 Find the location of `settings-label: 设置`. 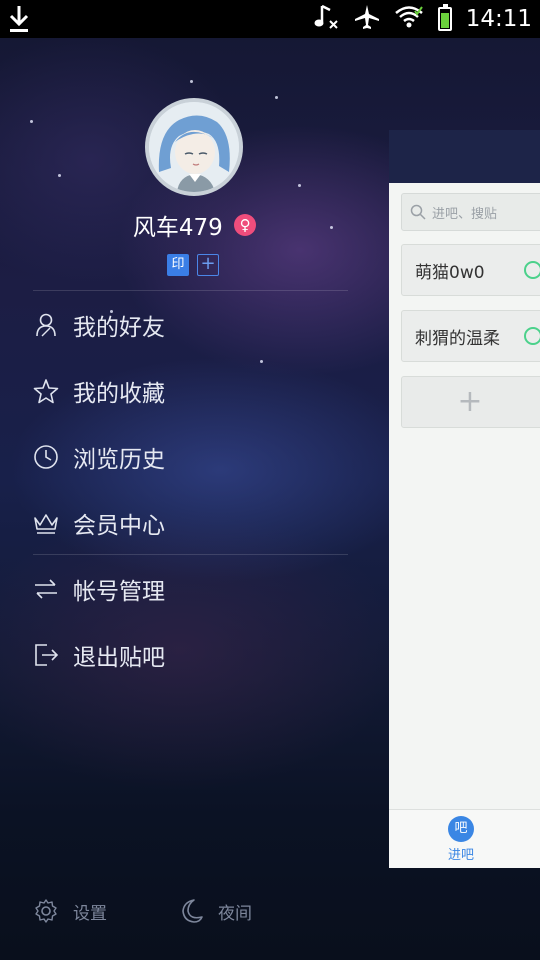

settings-label: 设置 is located at coordinates (90, 913).